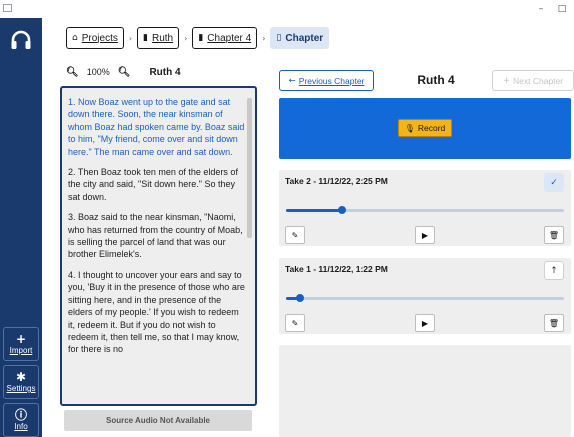 The width and height of the screenshot is (574, 437). I want to click on breadcrumb-chapter: ▮ Chapter 4, so click(225, 38).